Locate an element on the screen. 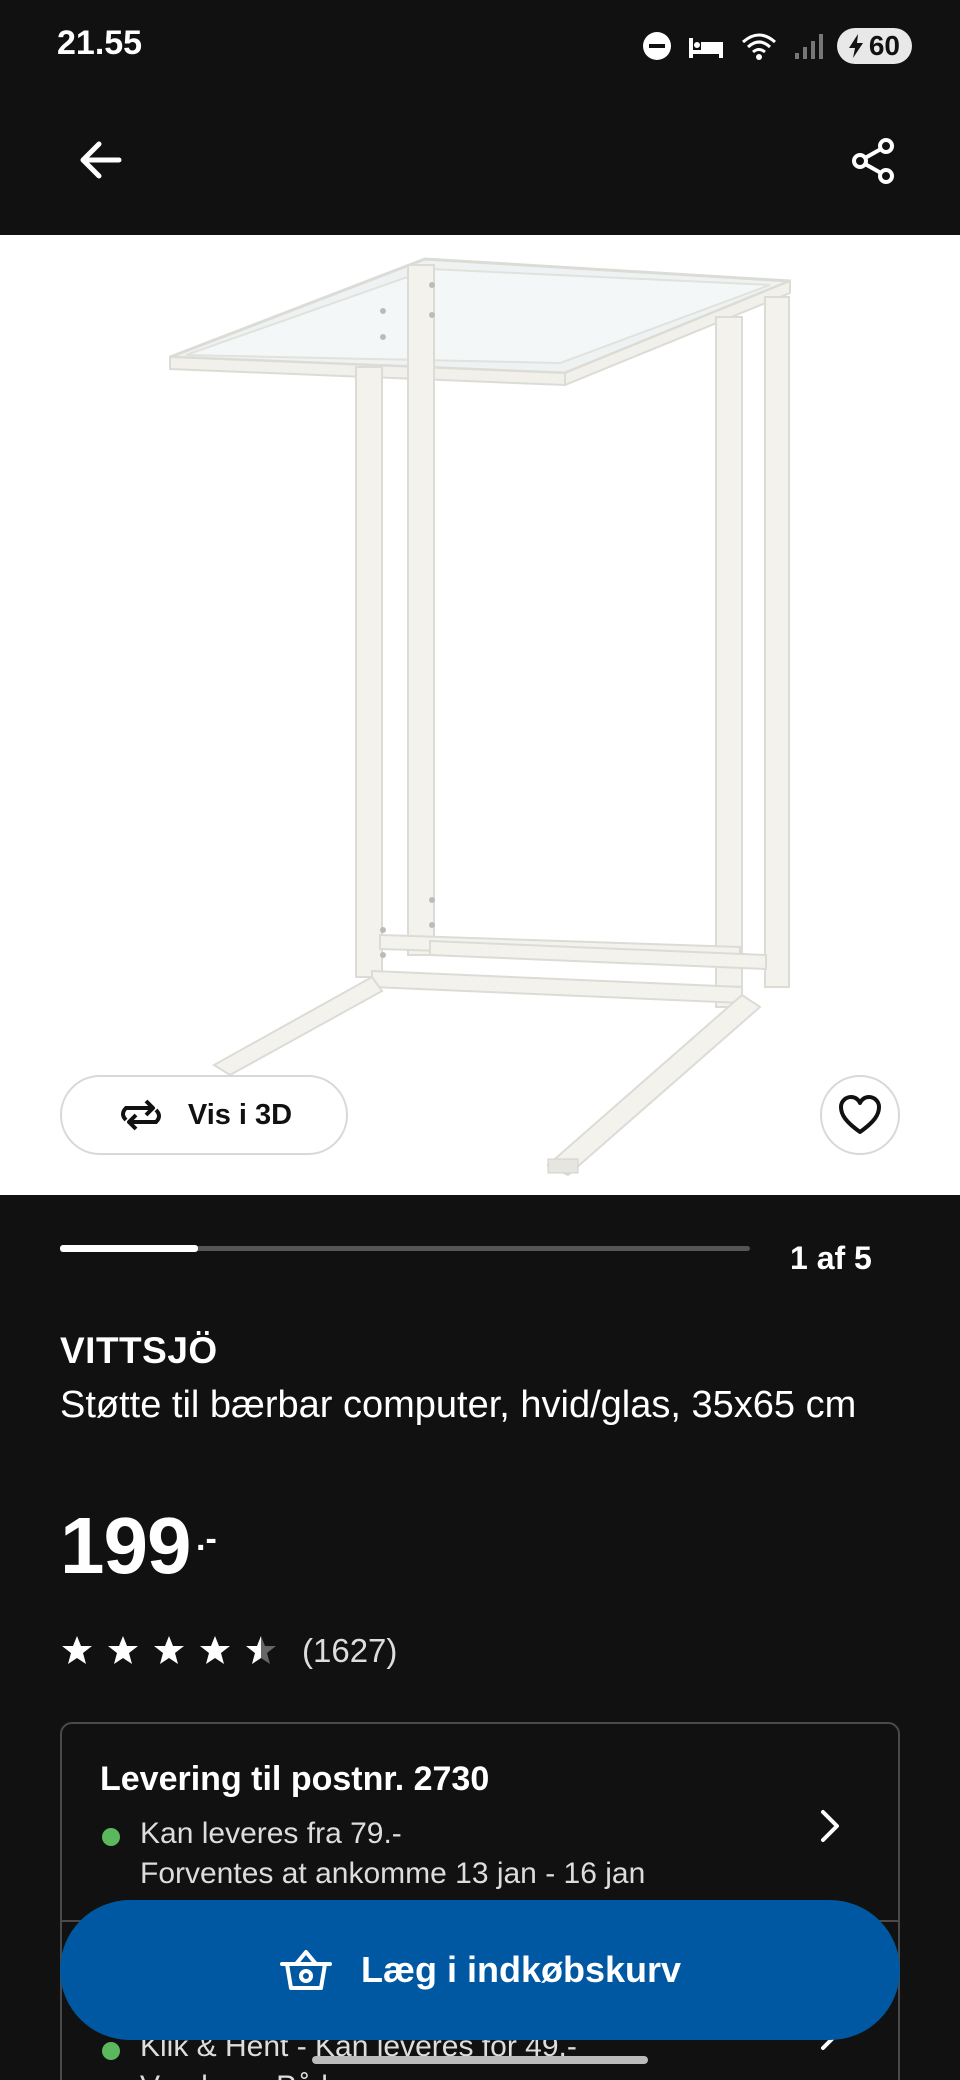 The width and height of the screenshot is (960, 2080). add-to-cart-button: Læg i indkøbskurv is located at coordinates (480, 1970).